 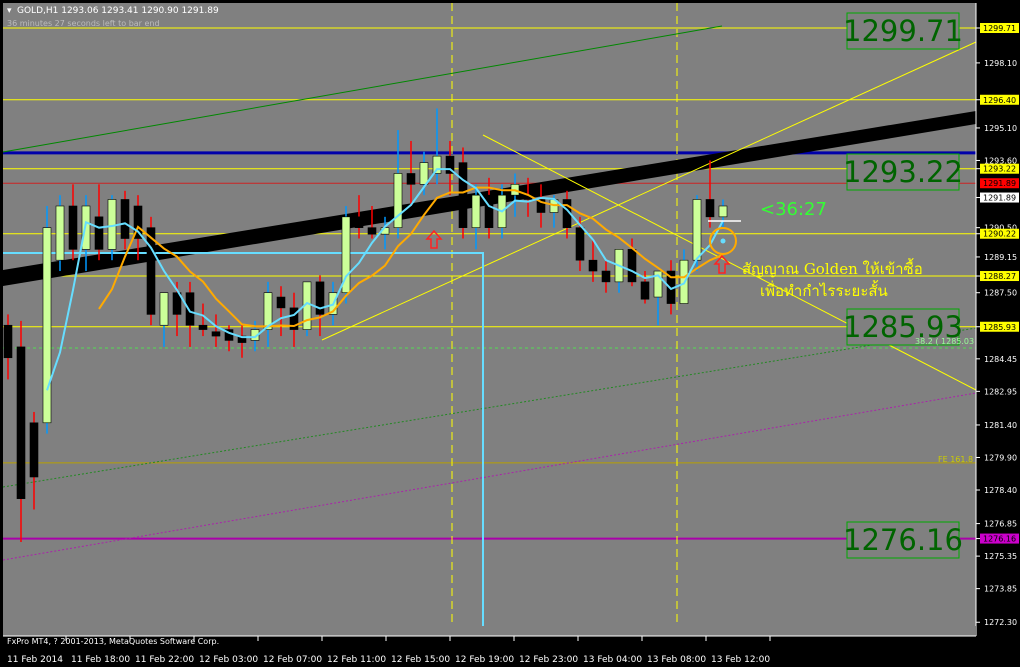 I want to click on level-box-text: 1299.71, so click(x=903, y=31).